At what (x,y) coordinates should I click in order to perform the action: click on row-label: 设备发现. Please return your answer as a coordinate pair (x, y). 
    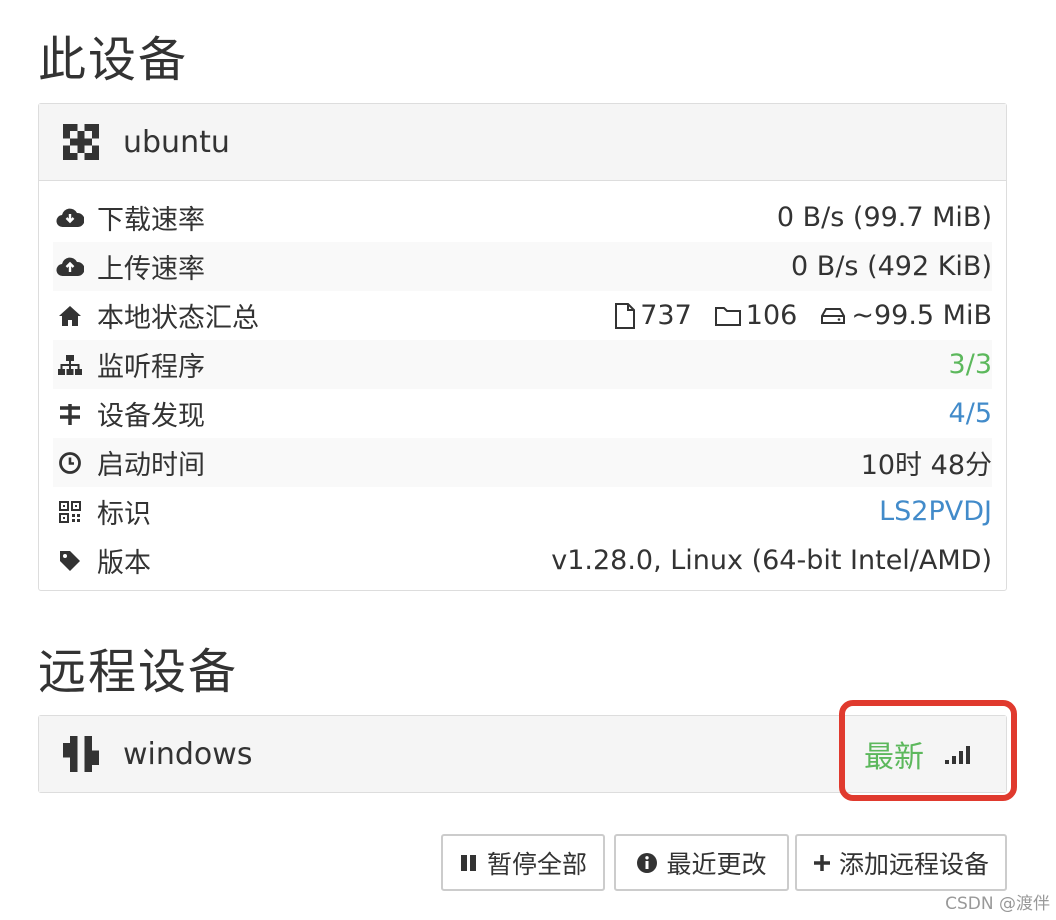
    Looking at the image, I should click on (151, 416).